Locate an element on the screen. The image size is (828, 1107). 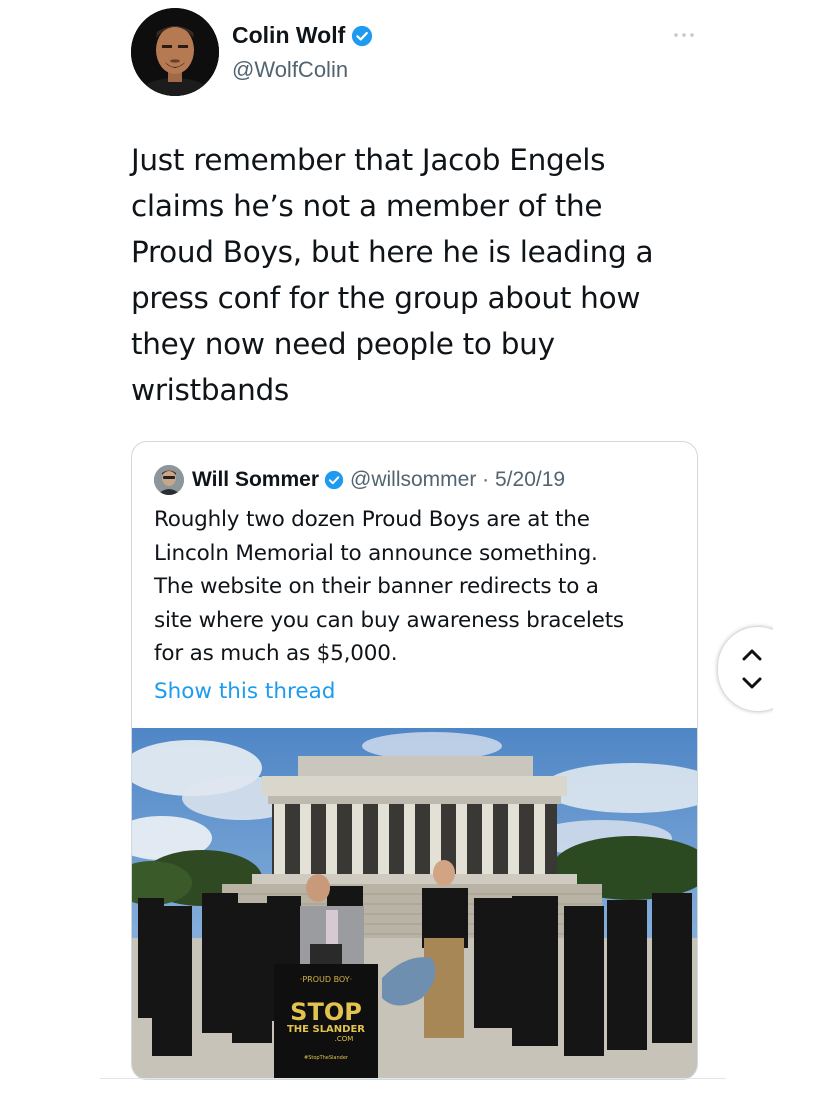
tweet-line: press conf for the group about how is located at coordinates (386, 298).